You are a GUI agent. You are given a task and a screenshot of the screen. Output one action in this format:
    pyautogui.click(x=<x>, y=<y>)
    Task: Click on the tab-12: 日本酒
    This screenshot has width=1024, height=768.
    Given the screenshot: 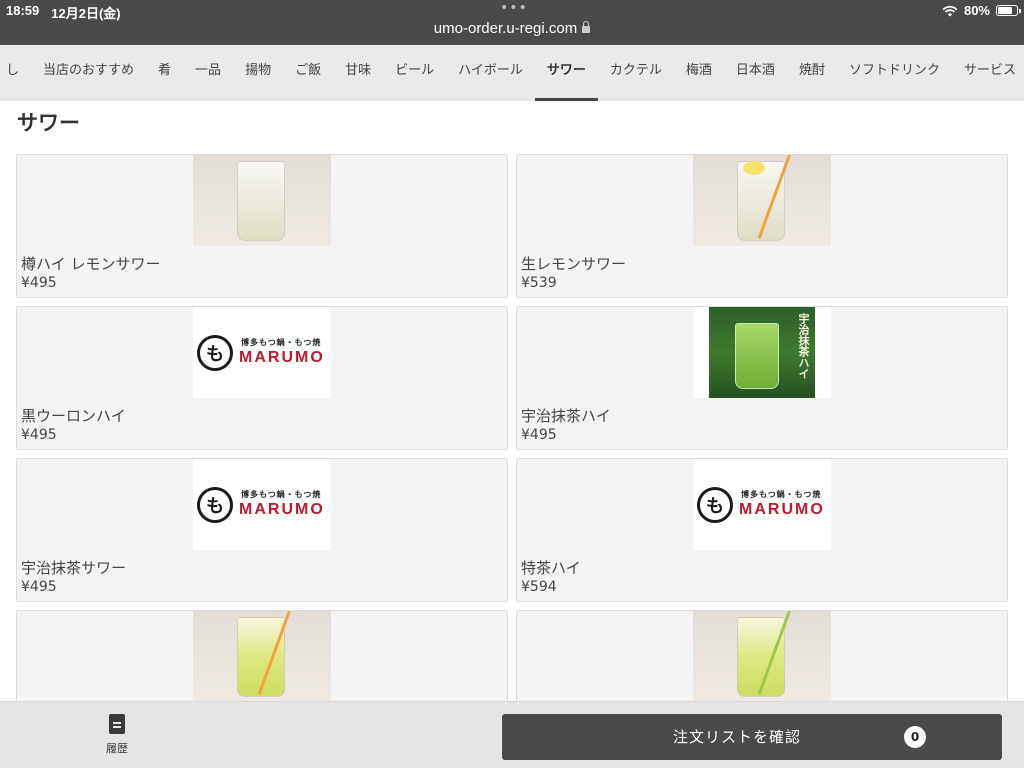 What is the action you would take?
    pyautogui.click(x=755, y=73)
    